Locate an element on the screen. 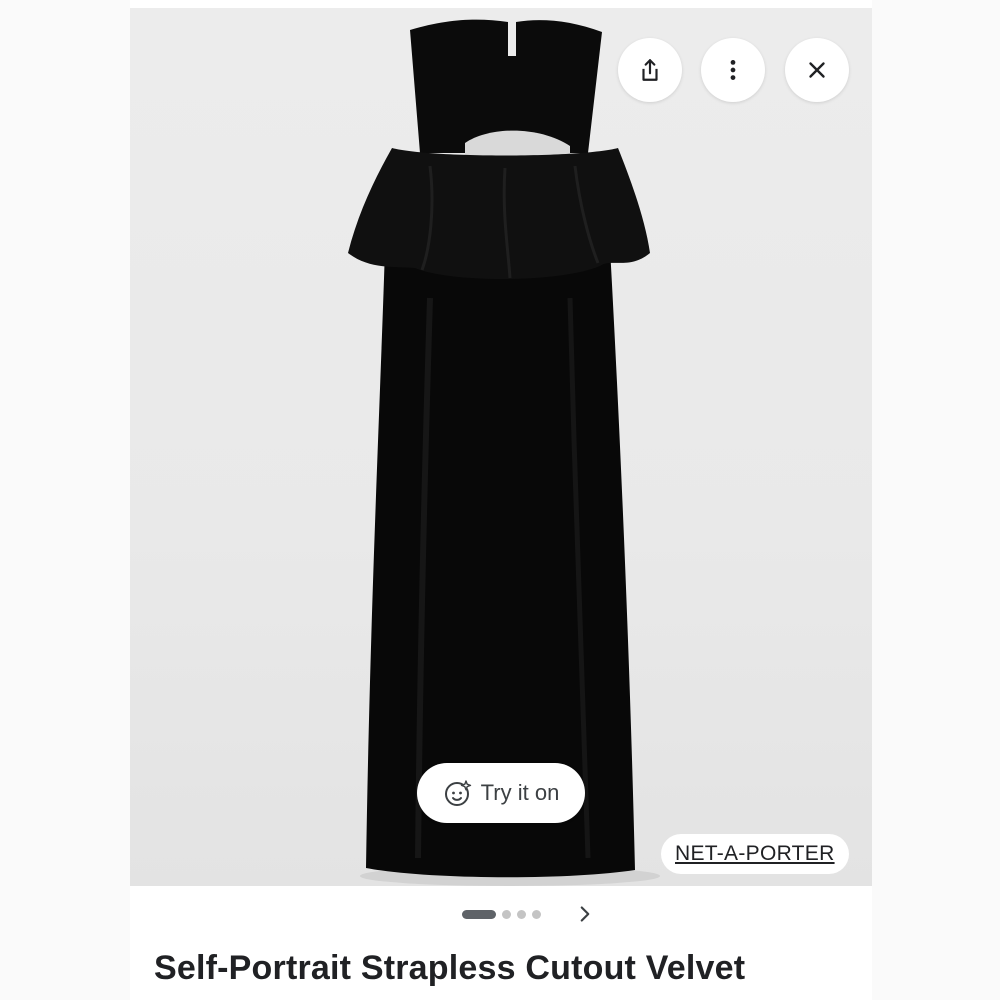 The width and height of the screenshot is (1000, 1000). share-icon is located at coordinates (650, 70).